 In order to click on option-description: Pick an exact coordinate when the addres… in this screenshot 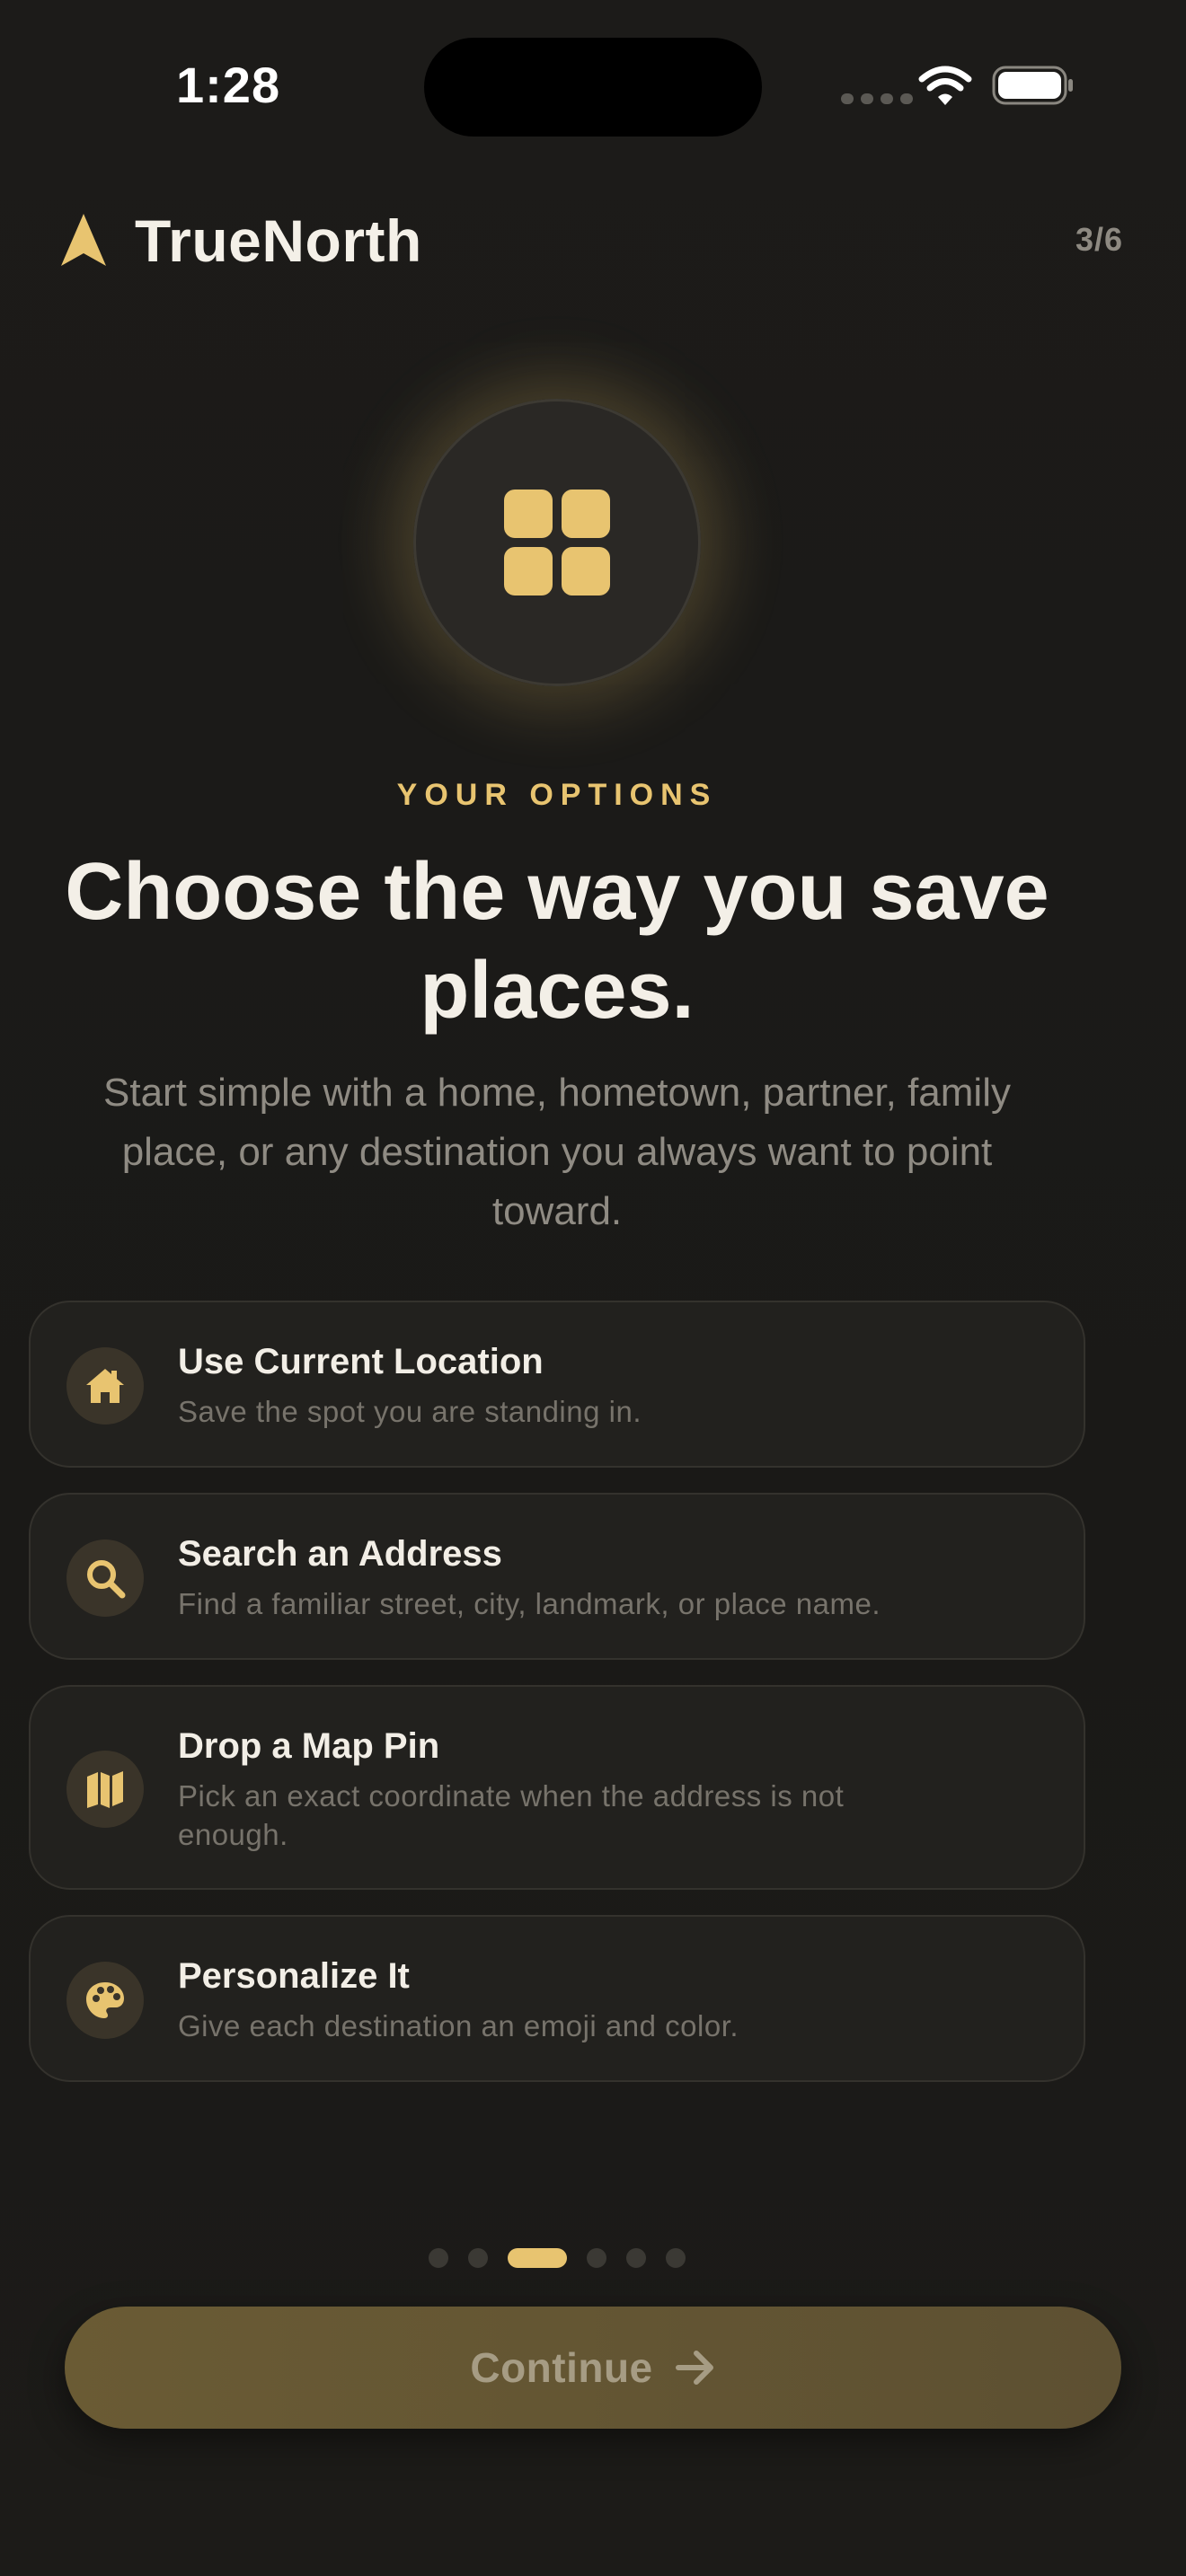, I will do `click(511, 1815)`.